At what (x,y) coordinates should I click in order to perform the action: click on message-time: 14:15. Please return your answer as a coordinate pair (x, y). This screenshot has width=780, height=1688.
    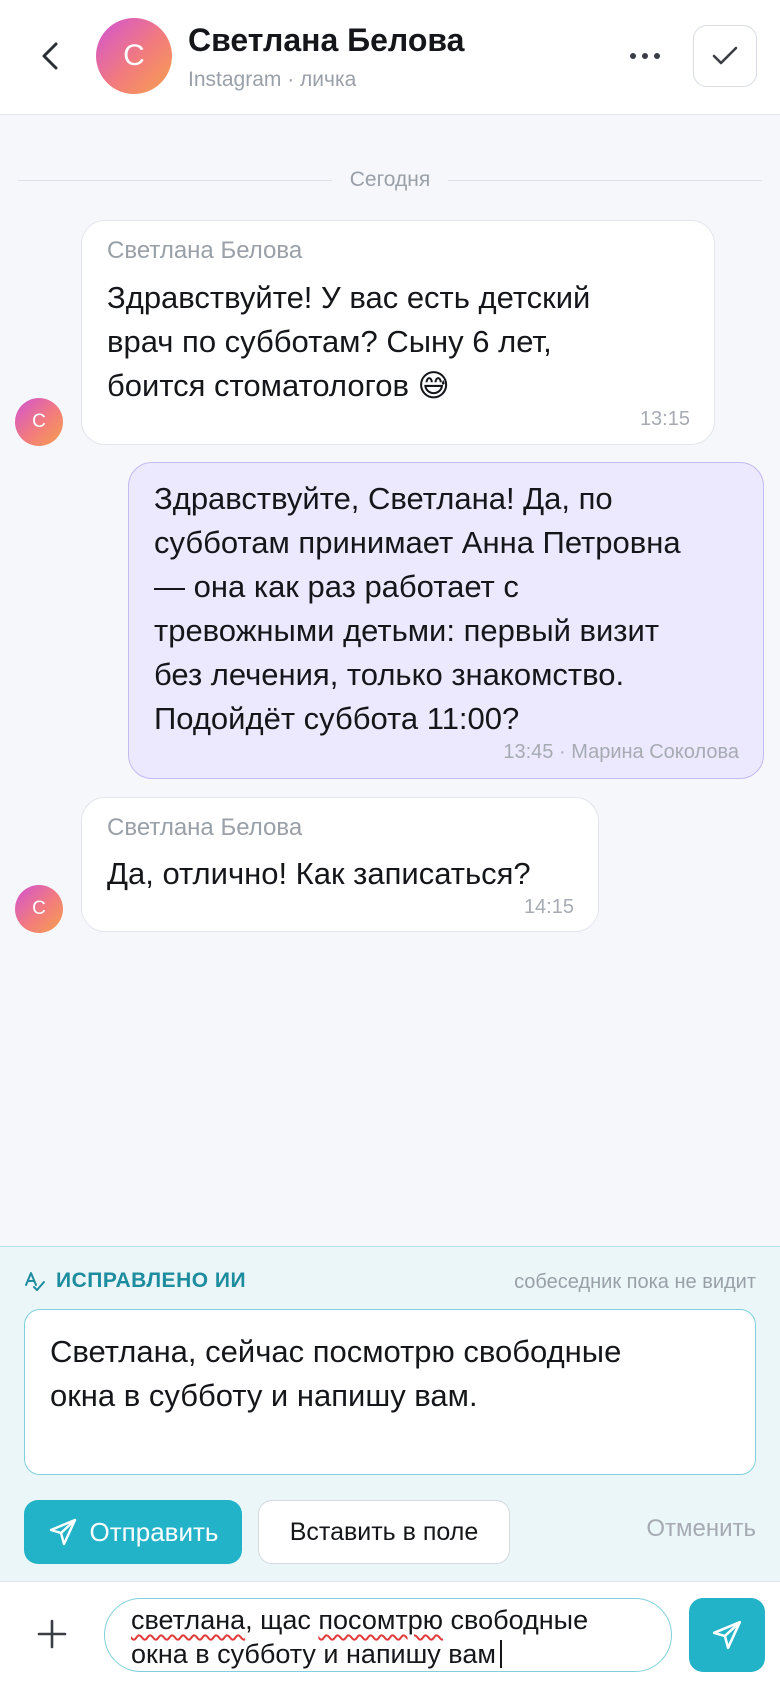
    Looking at the image, I should click on (548, 907).